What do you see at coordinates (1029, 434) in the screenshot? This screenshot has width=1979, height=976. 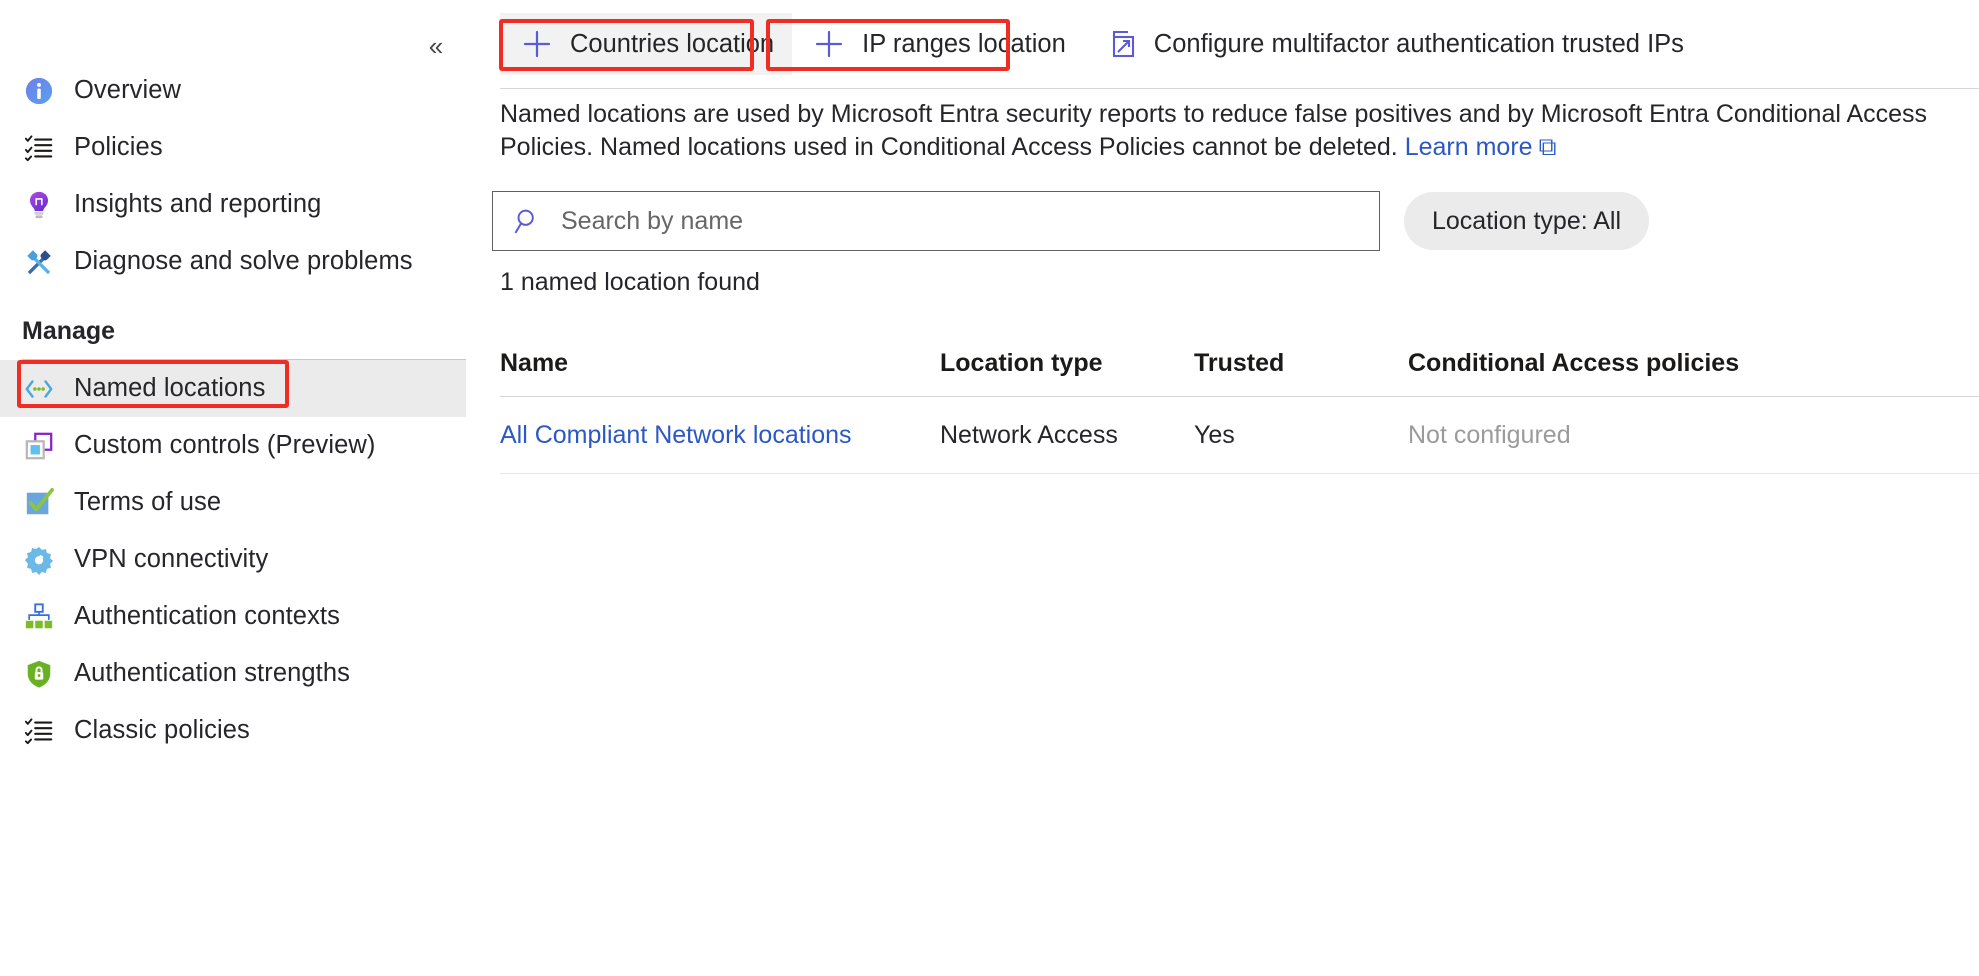 I see `cell-location-type: Network Access` at bounding box center [1029, 434].